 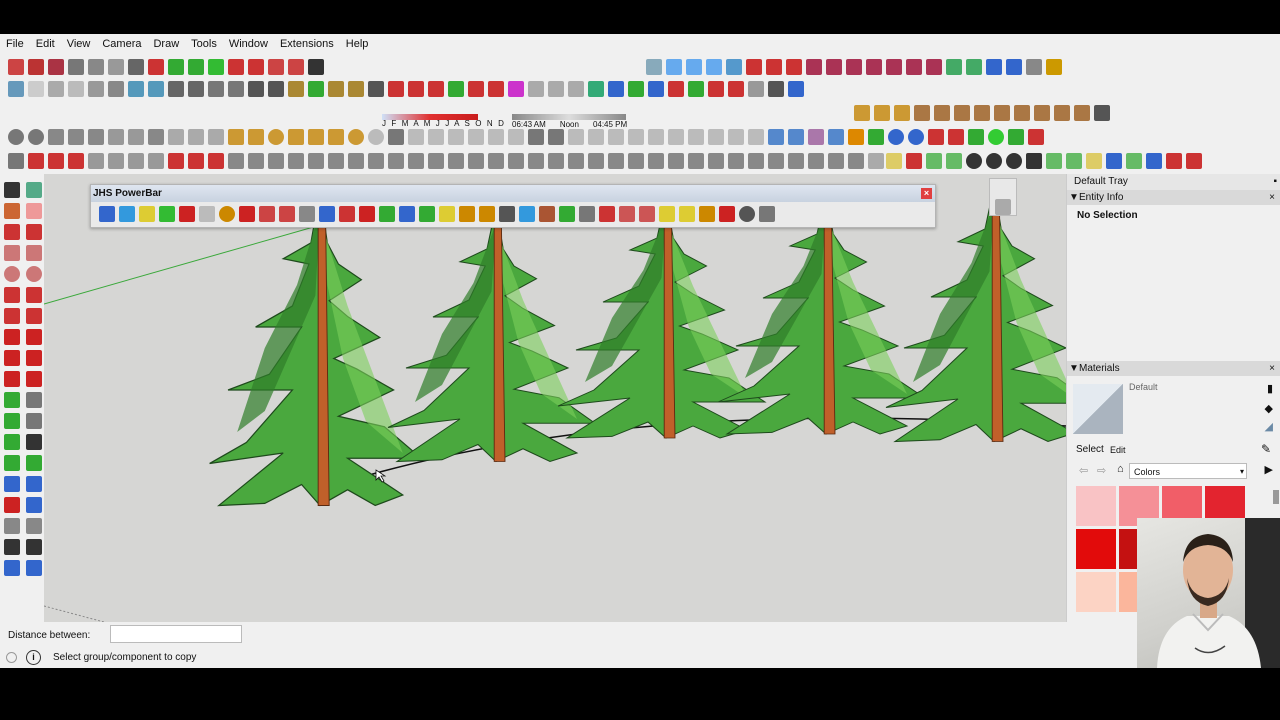 What do you see at coordinates (1101, 470) in the screenshot?
I see `forward-icon: ⇨` at bounding box center [1101, 470].